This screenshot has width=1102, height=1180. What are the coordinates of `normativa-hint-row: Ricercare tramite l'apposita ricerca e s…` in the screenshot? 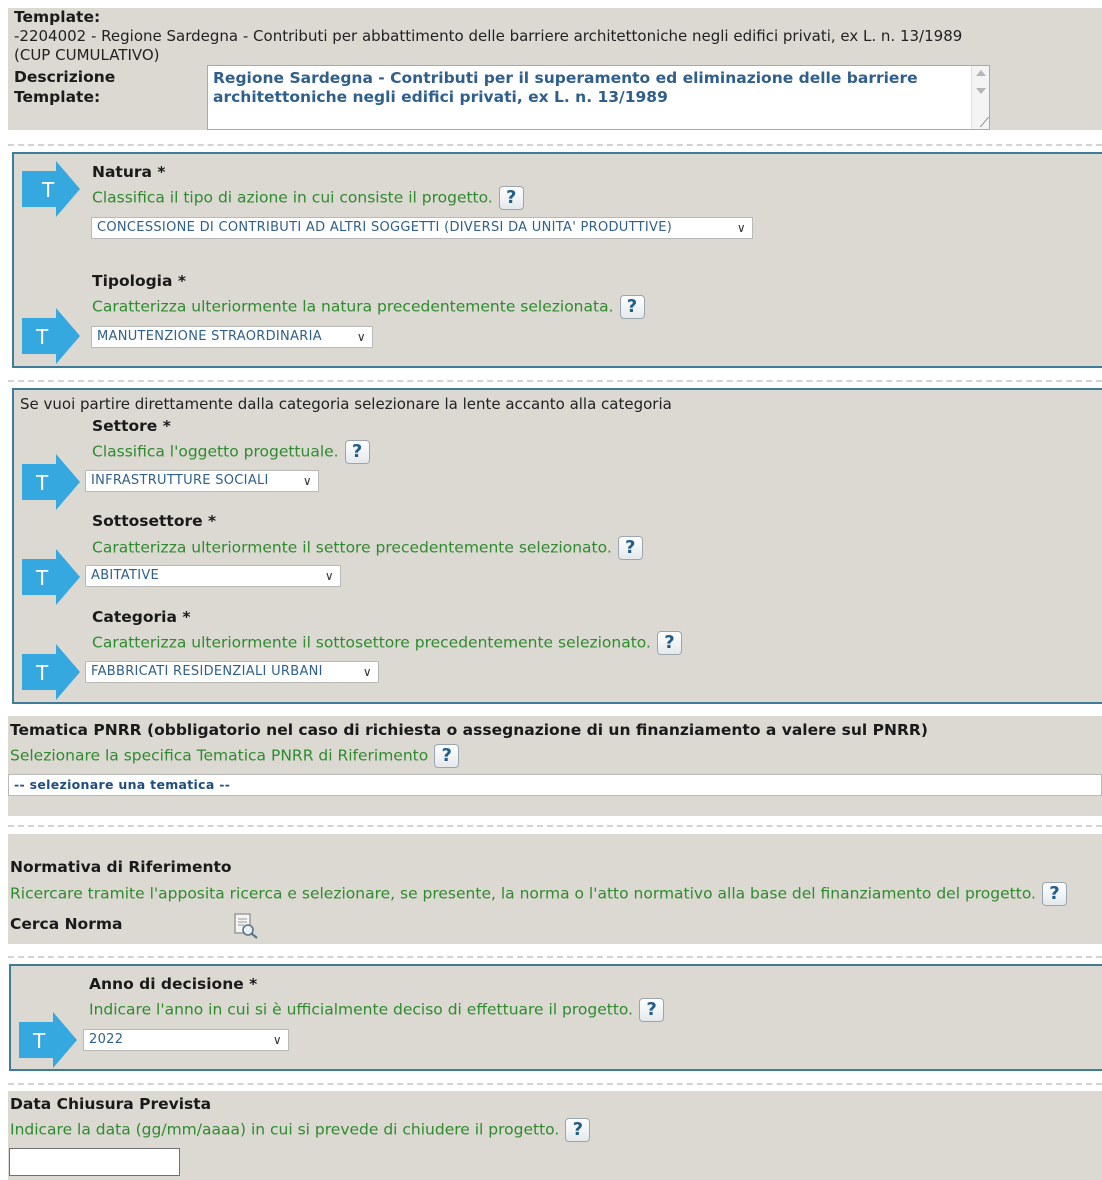 It's located at (538, 894).